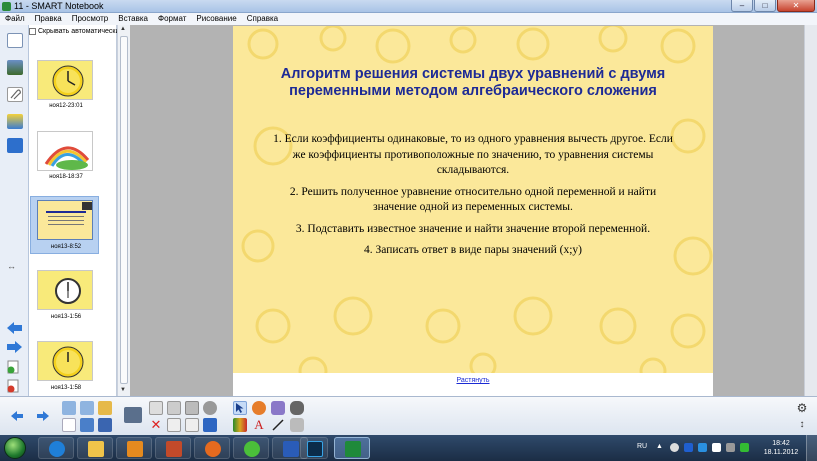 This screenshot has width=817, height=461. Describe the element at coordinates (473, 380) in the screenshot. I see `stretch-page-link: Растянуть` at that location.